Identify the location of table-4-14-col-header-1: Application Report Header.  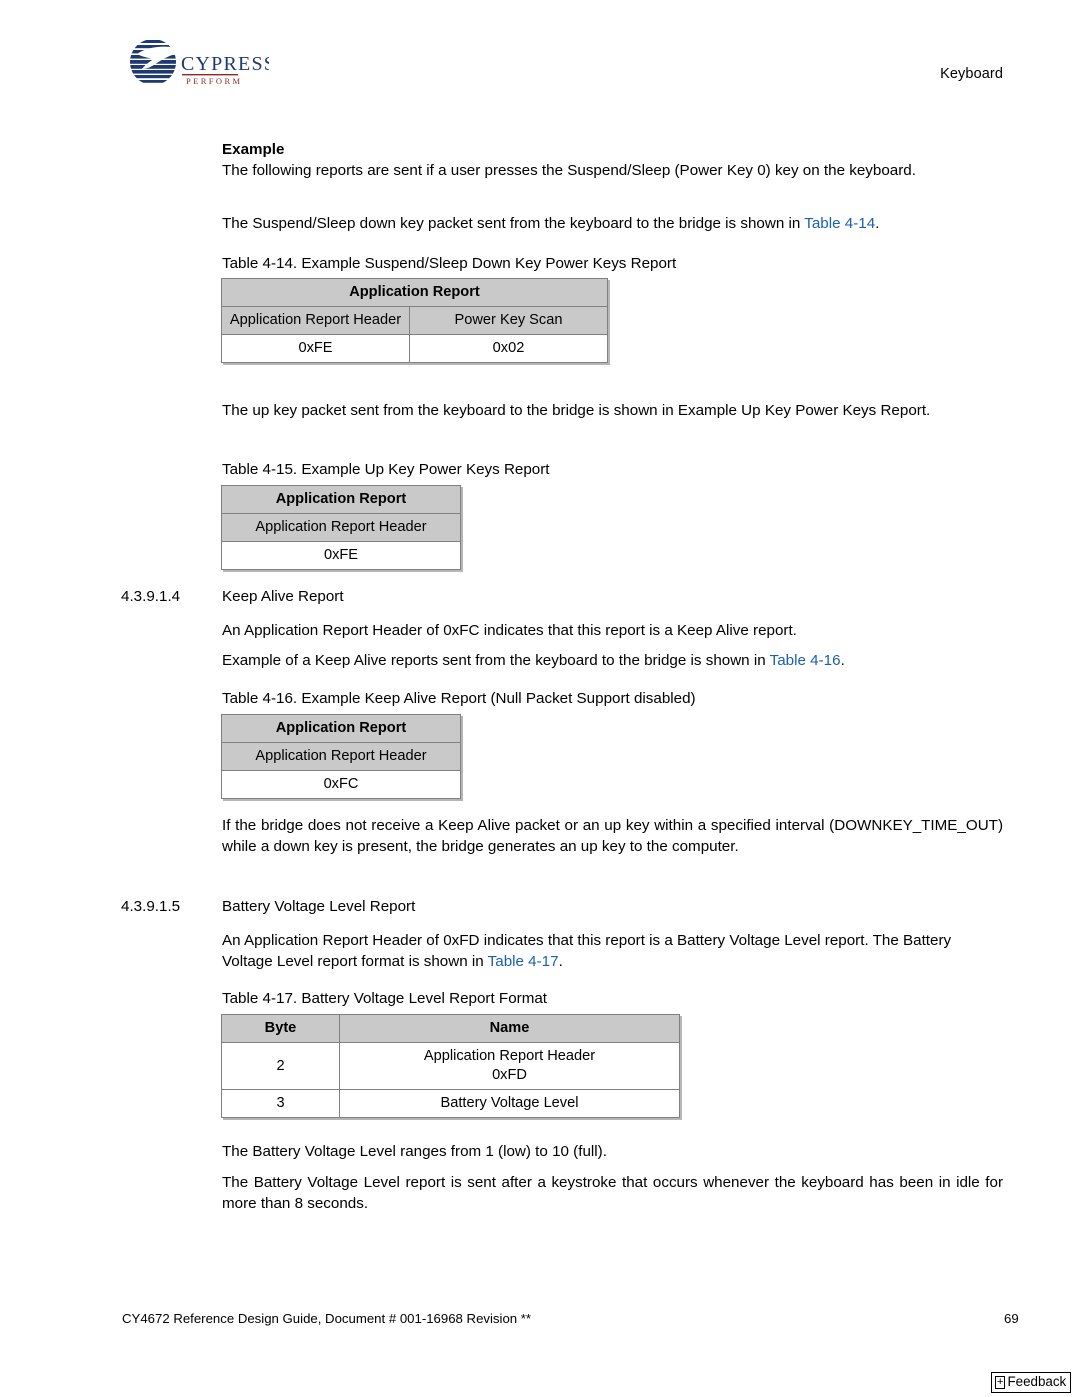
(315, 320).